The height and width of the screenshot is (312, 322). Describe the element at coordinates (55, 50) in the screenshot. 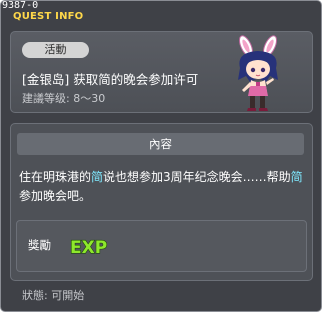

I see `quest-category-badge: 活動` at that location.